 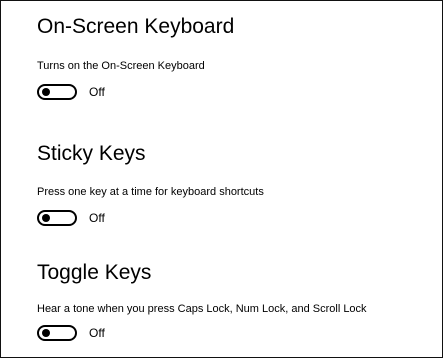 I want to click on toggle-keys-toggle, so click(x=57, y=333).